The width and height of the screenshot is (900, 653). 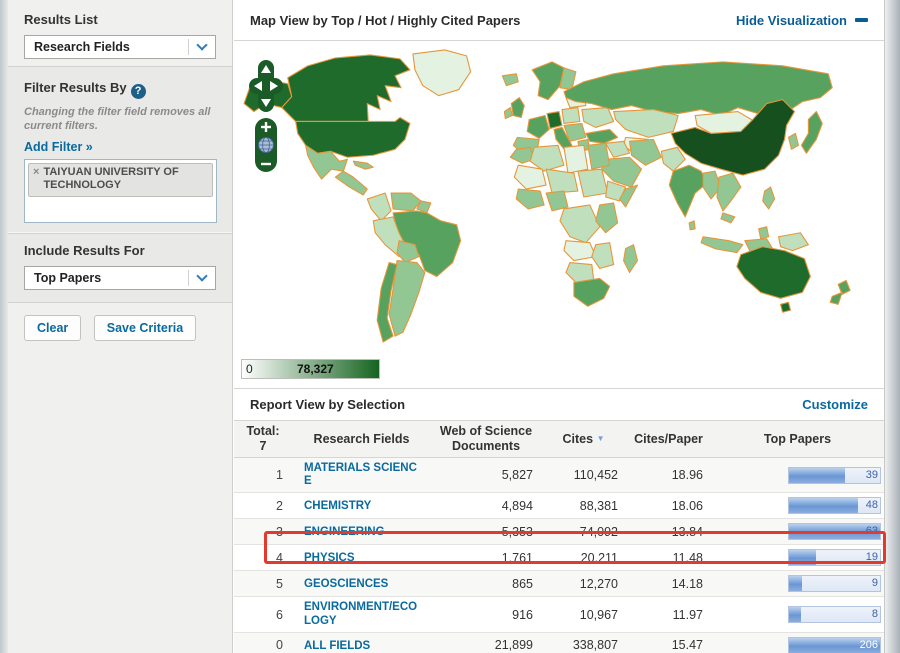 What do you see at coordinates (835, 404) in the screenshot?
I see `customize-link: Customize` at bounding box center [835, 404].